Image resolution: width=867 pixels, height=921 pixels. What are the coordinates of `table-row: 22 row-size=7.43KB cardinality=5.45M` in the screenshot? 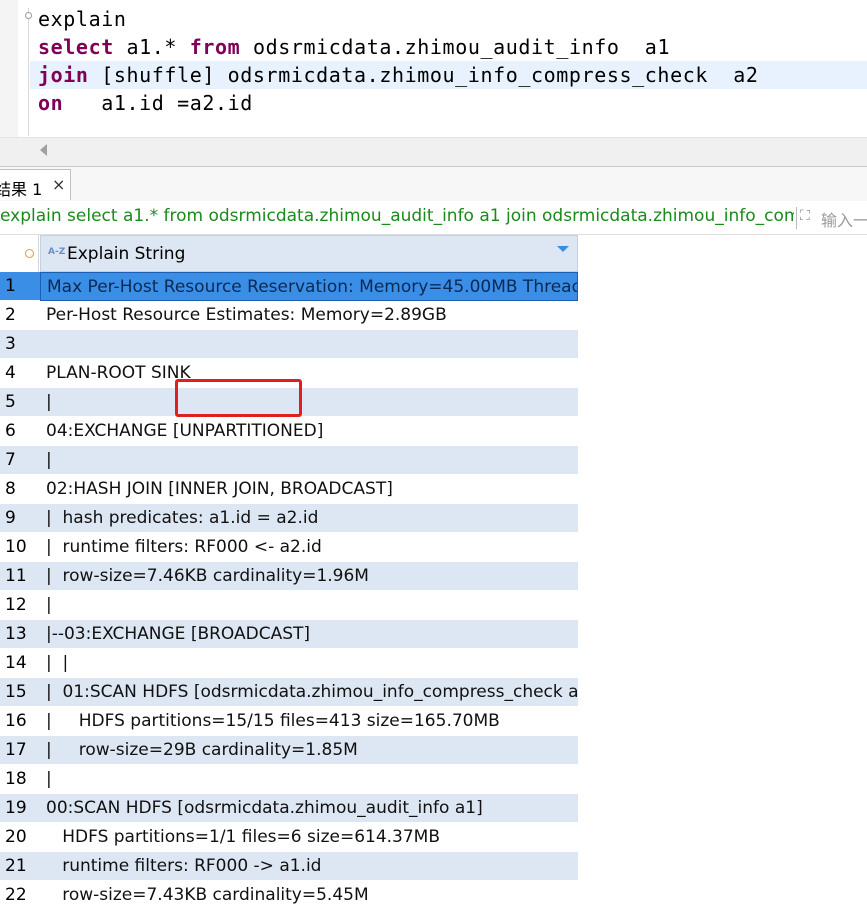 It's located at (433, 895).